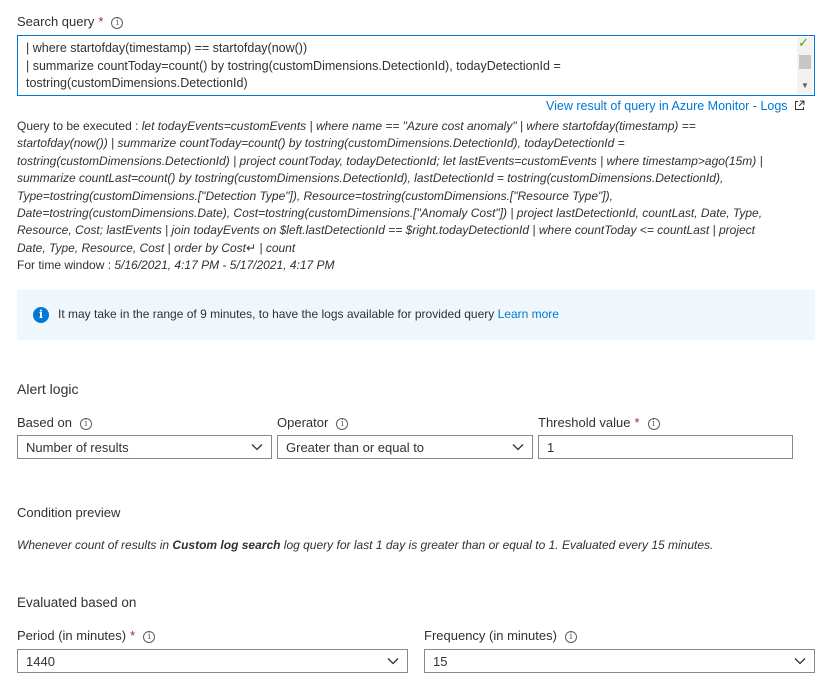 The height and width of the screenshot is (686, 834). What do you see at coordinates (584, 422) in the screenshot?
I see `threshold-label: Threshold value` at bounding box center [584, 422].